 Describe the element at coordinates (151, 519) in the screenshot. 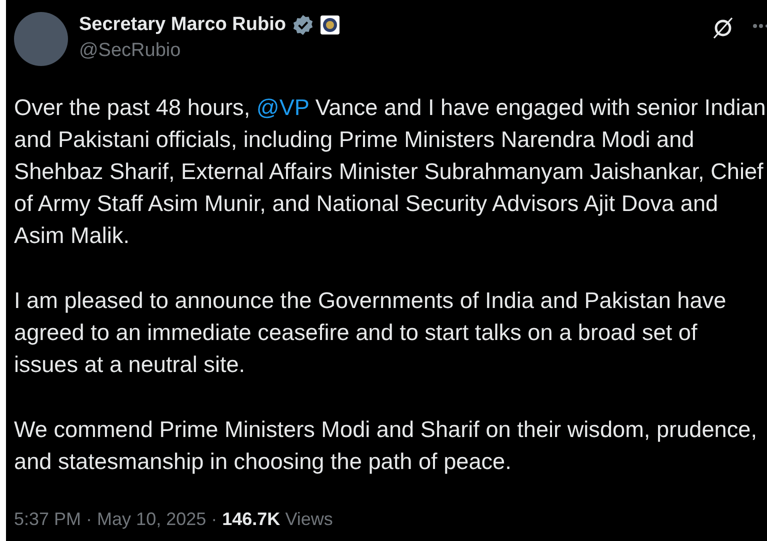

I see `post-date: May 10, 2025` at that location.